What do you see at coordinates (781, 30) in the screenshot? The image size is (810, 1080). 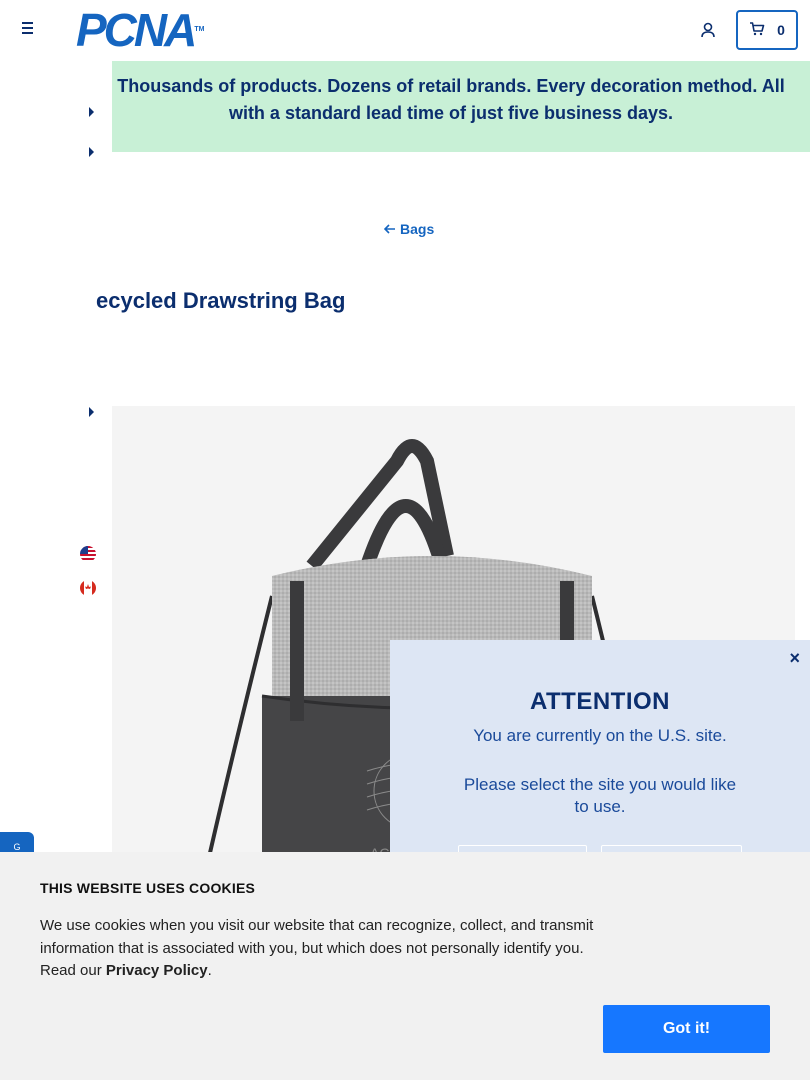 I see `cart-count: 0` at bounding box center [781, 30].